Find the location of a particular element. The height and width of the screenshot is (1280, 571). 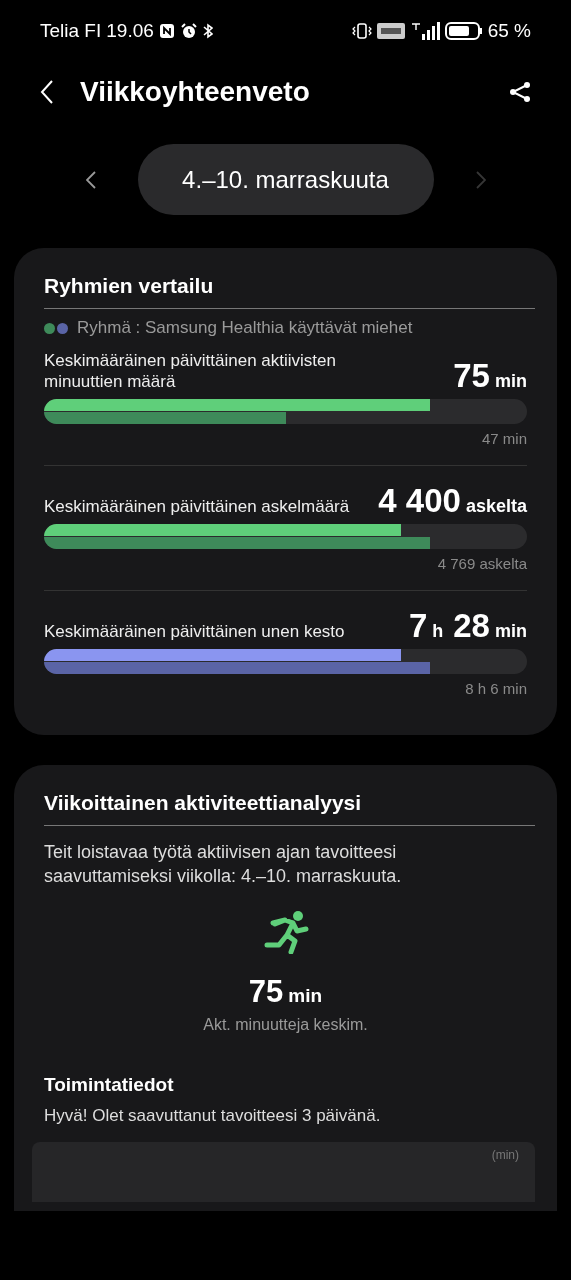

battery-text: 65 % is located at coordinates (509, 31).